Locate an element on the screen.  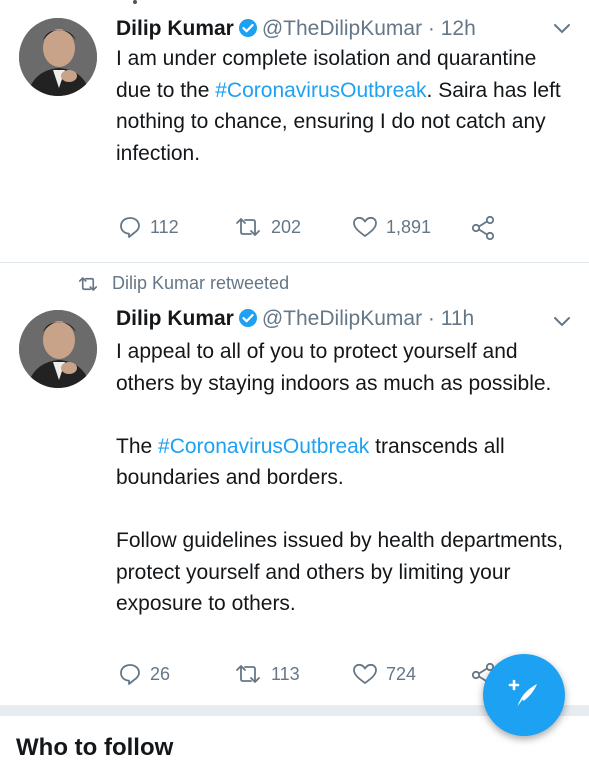
author-name: Dilip Kumar is located at coordinates (175, 318).